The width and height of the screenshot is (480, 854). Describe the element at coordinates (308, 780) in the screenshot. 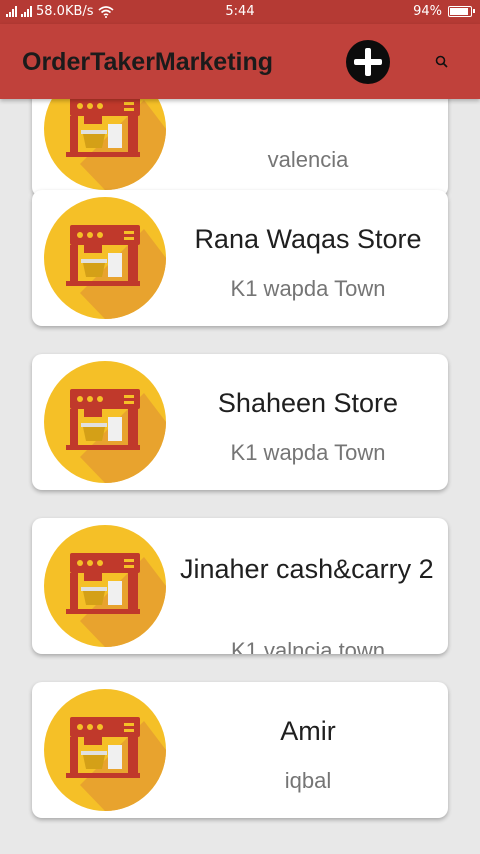

I see `store-area: iqbal` at that location.